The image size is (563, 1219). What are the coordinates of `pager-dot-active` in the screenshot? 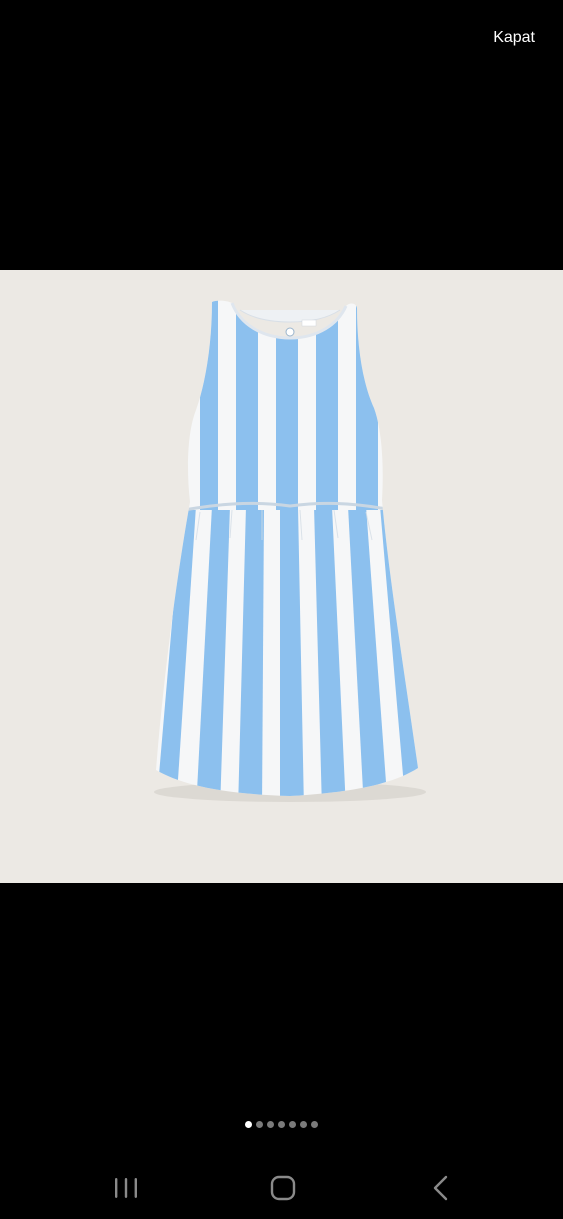 It's located at (248, 1124).